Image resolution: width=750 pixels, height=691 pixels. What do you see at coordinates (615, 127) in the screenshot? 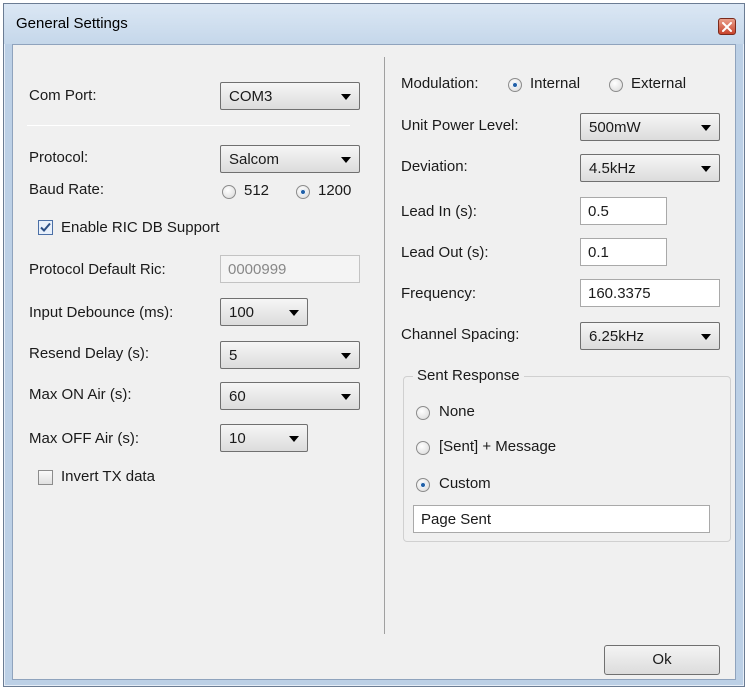
I see `unit-power-level-value: 500mW` at bounding box center [615, 127].